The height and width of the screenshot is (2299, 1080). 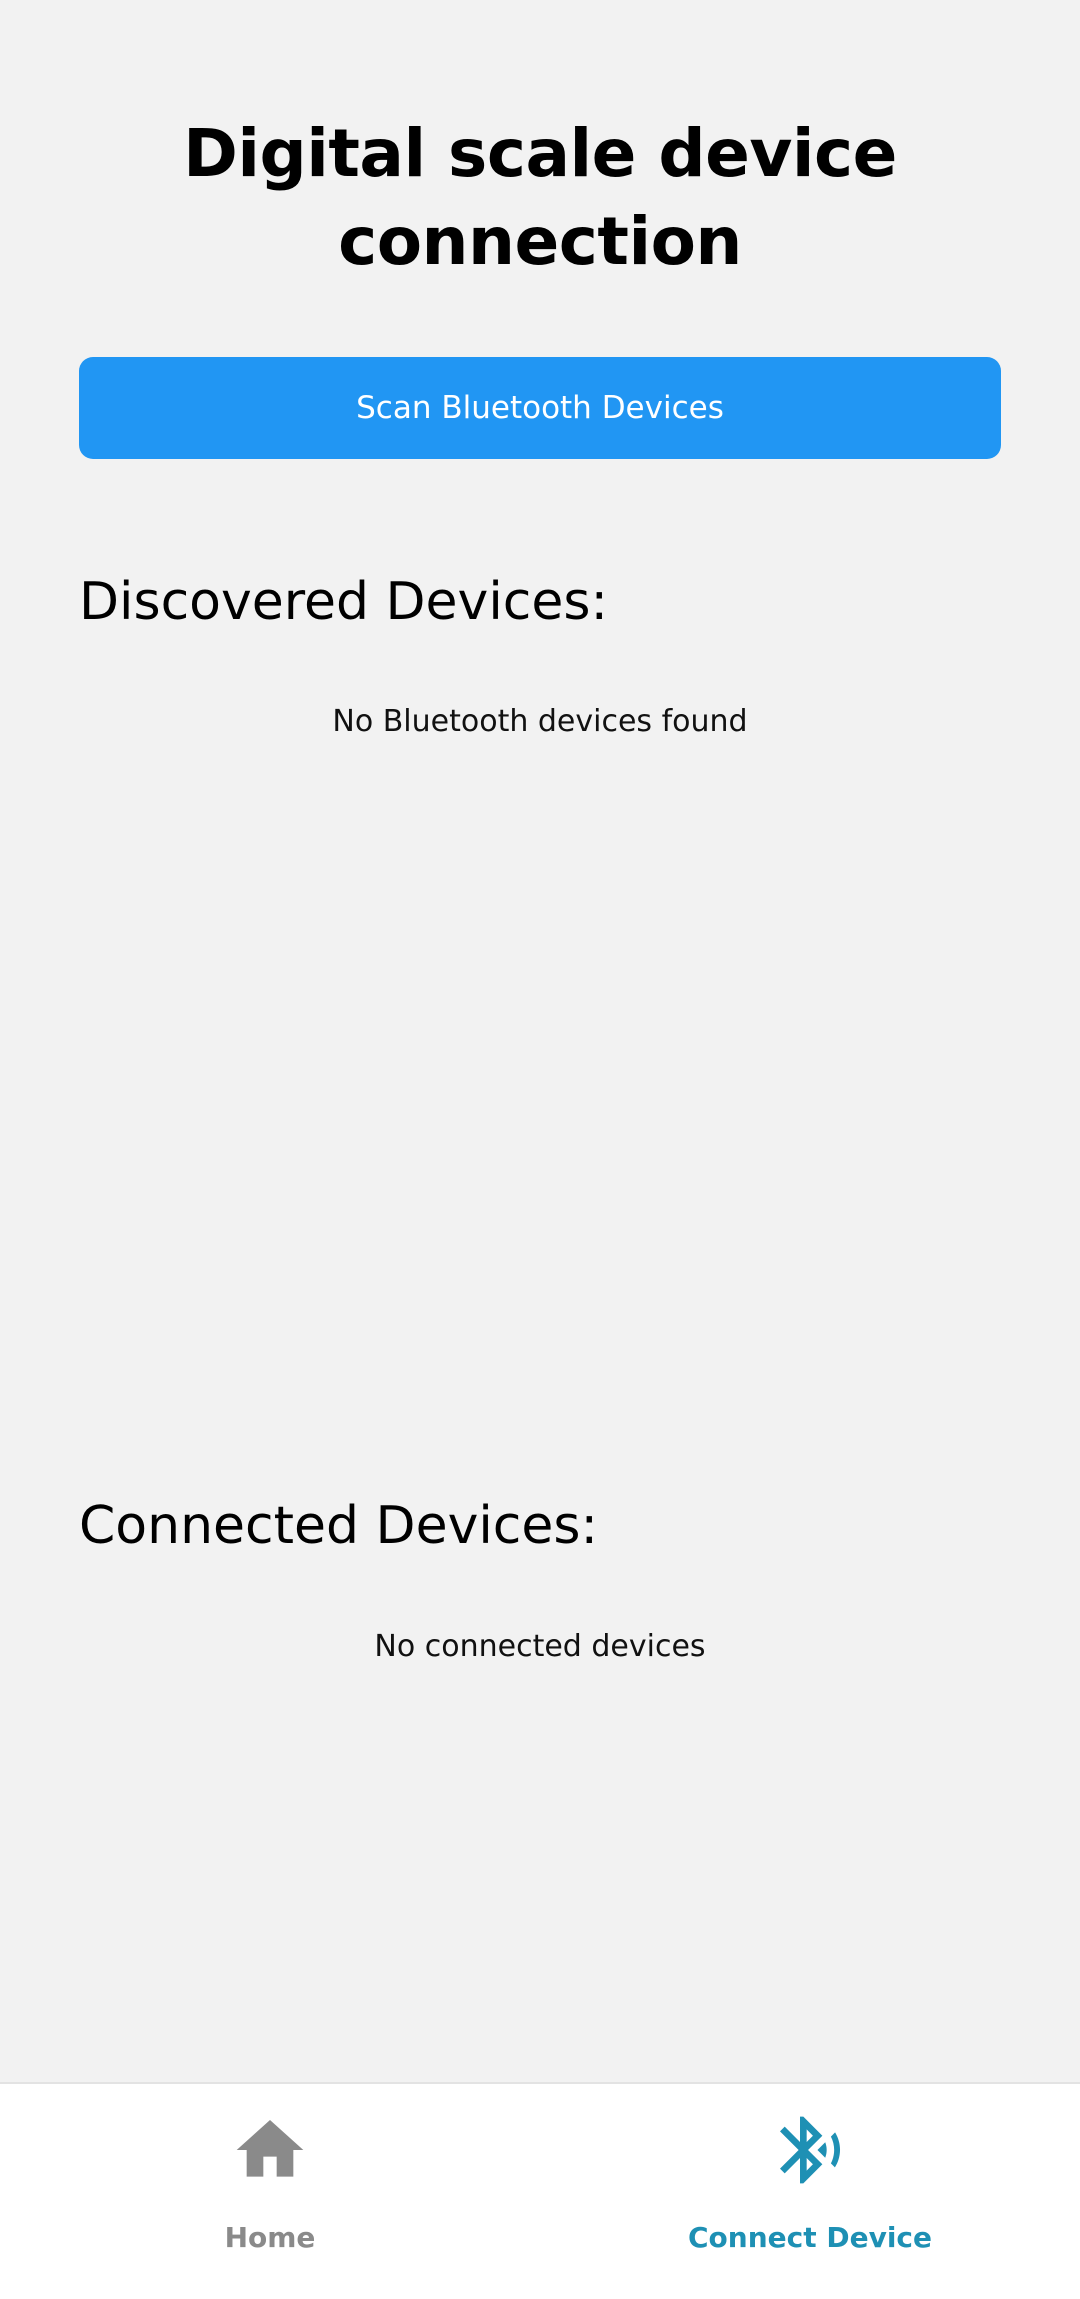 What do you see at coordinates (343, 602) in the screenshot?
I see `discovered-devices-heading: Discovered Devices:` at bounding box center [343, 602].